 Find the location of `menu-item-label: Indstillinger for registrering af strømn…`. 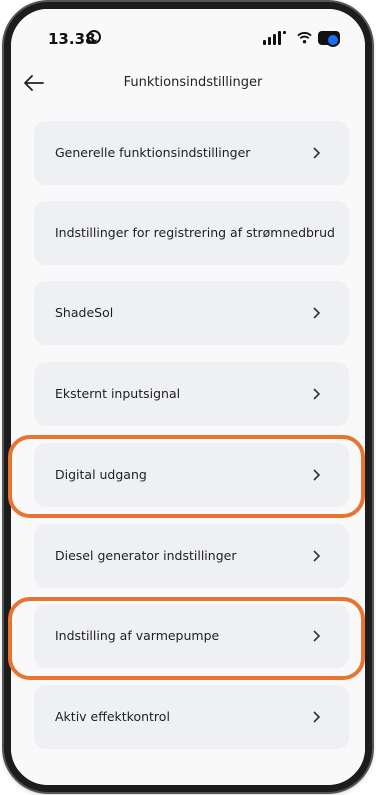

menu-item-label: Indstillinger for registrering af strømn… is located at coordinates (195, 232).